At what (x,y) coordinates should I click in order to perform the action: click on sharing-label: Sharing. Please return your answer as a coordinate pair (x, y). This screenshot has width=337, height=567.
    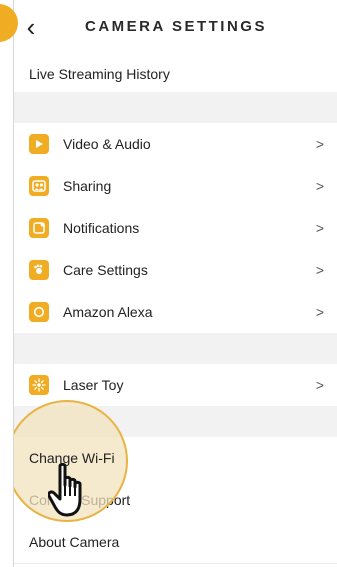
    Looking at the image, I should click on (87, 186).